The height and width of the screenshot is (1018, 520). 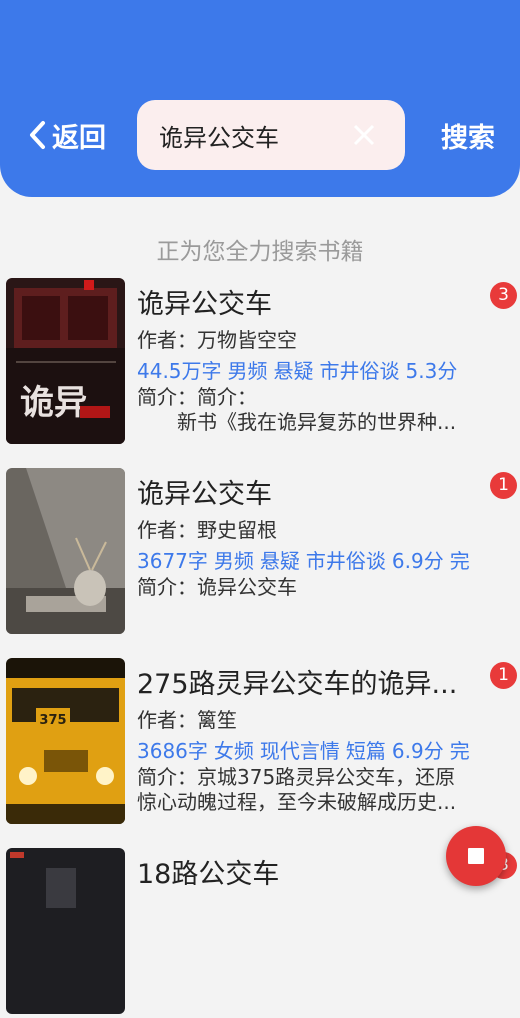 I want to click on search-input, so click(x=259, y=135).